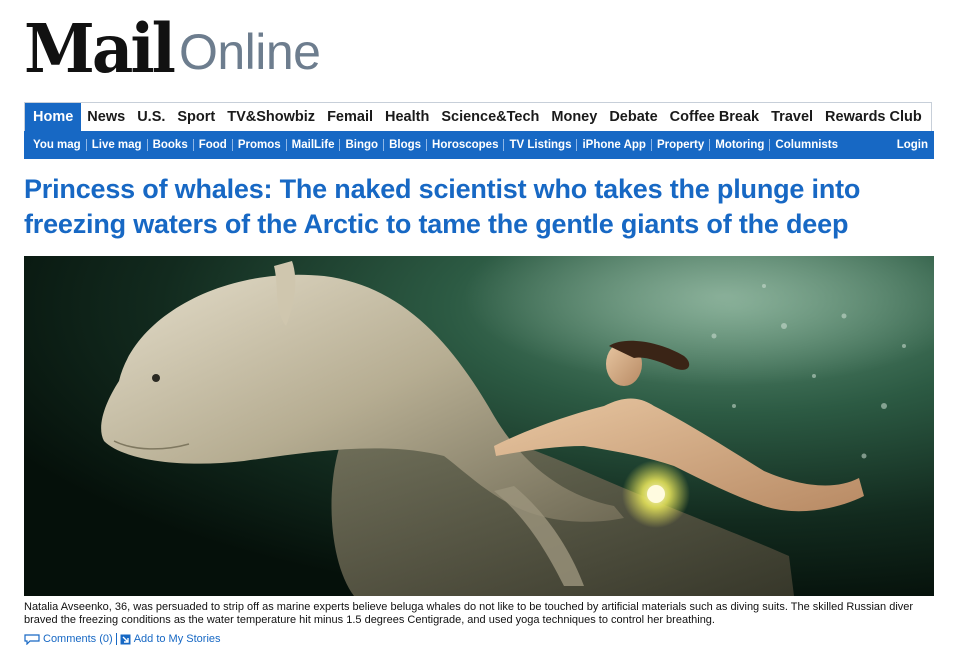 The width and height of the screenshot is (960, 670). I want to click on add-to-my-stories-label: Add to My Stories, so click(177, 639).